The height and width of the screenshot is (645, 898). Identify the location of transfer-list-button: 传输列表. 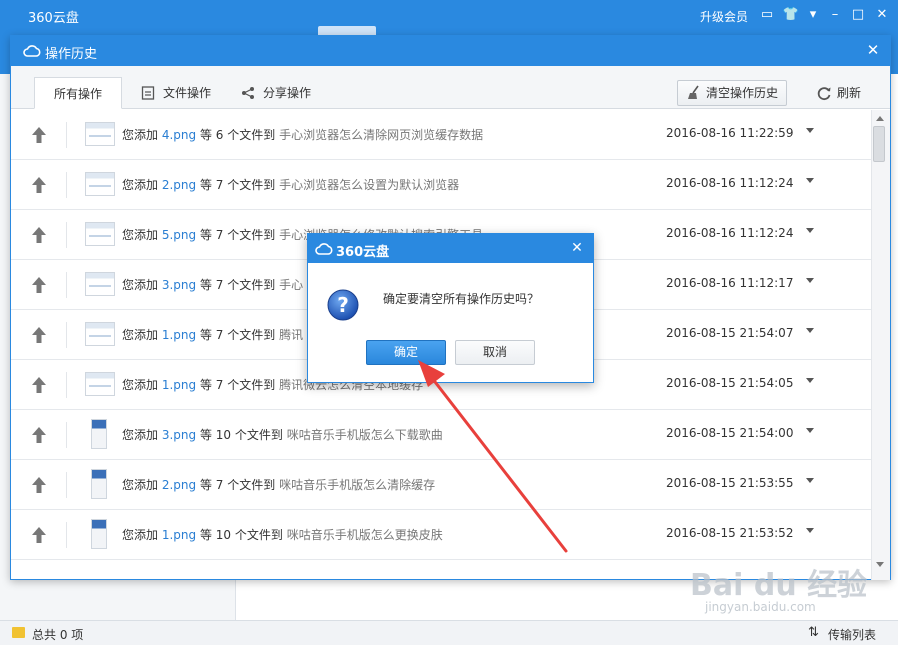
(852, 634).